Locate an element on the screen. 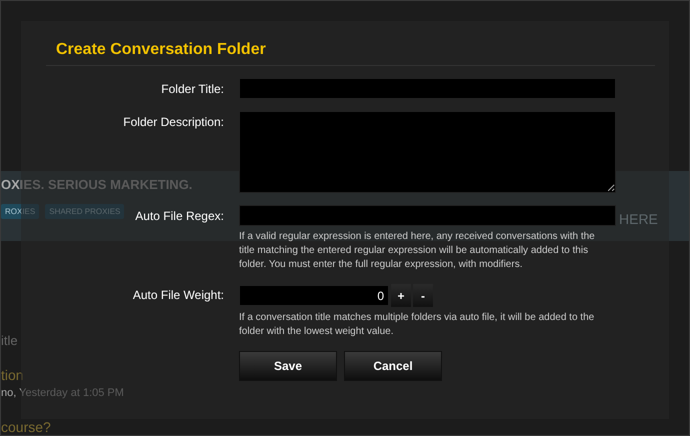 The image size is (690, 436). number-field: 0 is located at coordinates (314, 295).